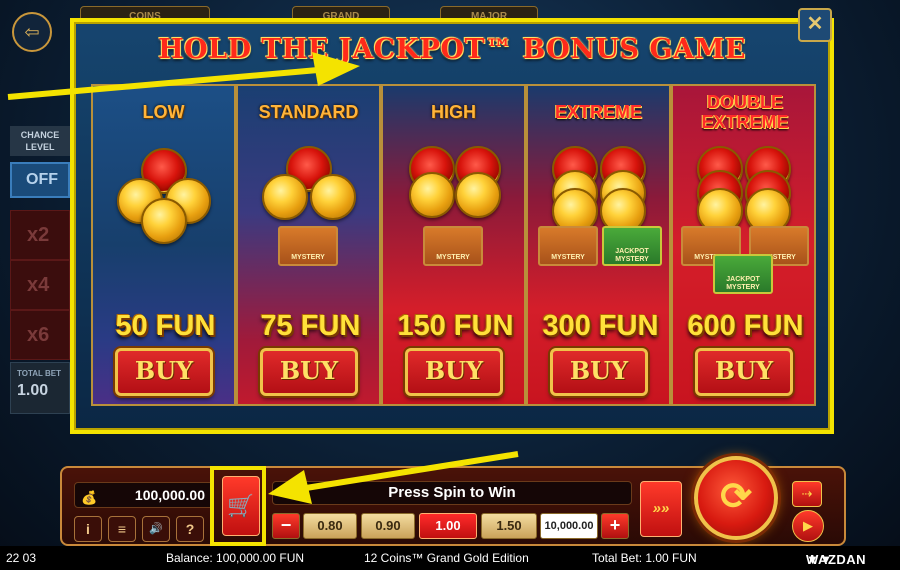  Describe the element at coordinates (235, 558) in the screenshot. I see `status-balance: Balance: 100,000.00 FUN` at that location.